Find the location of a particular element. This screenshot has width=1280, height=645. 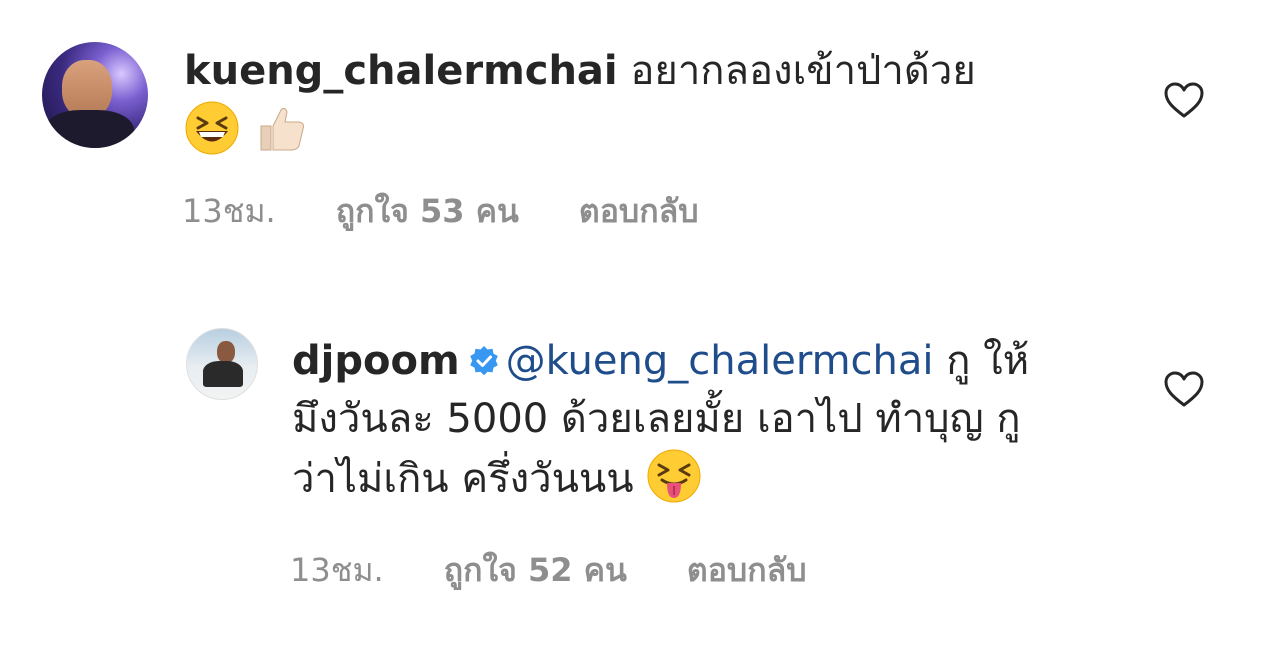

comment-meta: 13ชม. ถูกใจ 53 คน ตอบกลับ is located at coordinates (470, 211).